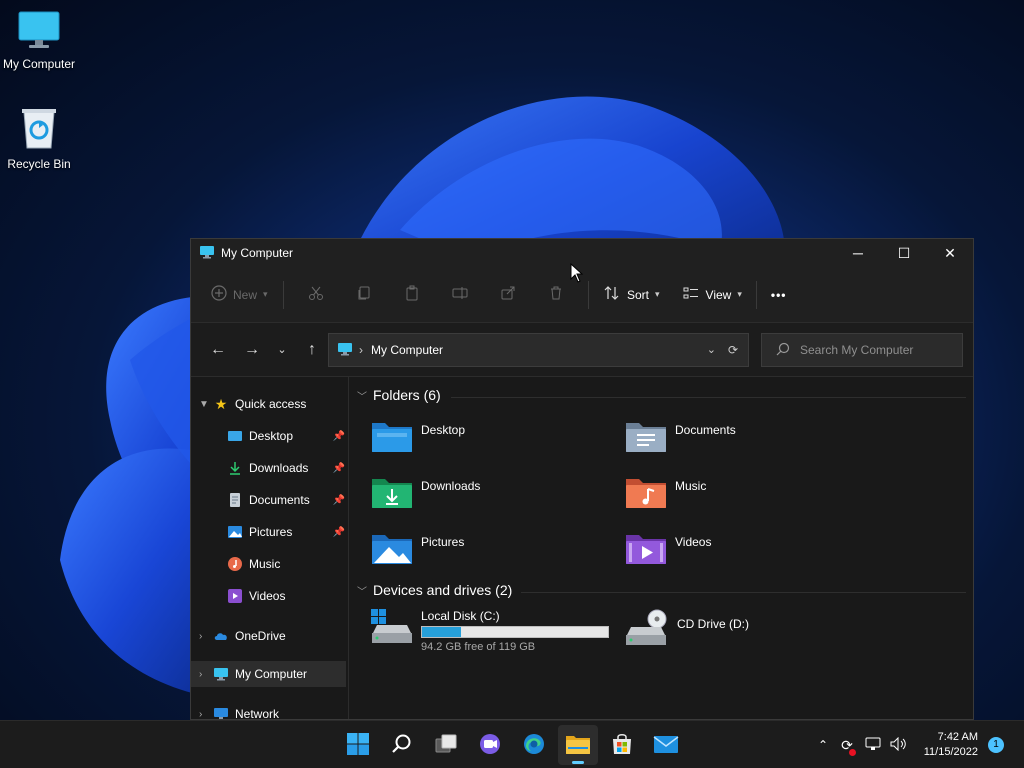 Image resolution: width=1024 pixels, height=768 pixels. Describe the element at coordinates (691, 294) in the screenshot. I see `view-icon` at that location.